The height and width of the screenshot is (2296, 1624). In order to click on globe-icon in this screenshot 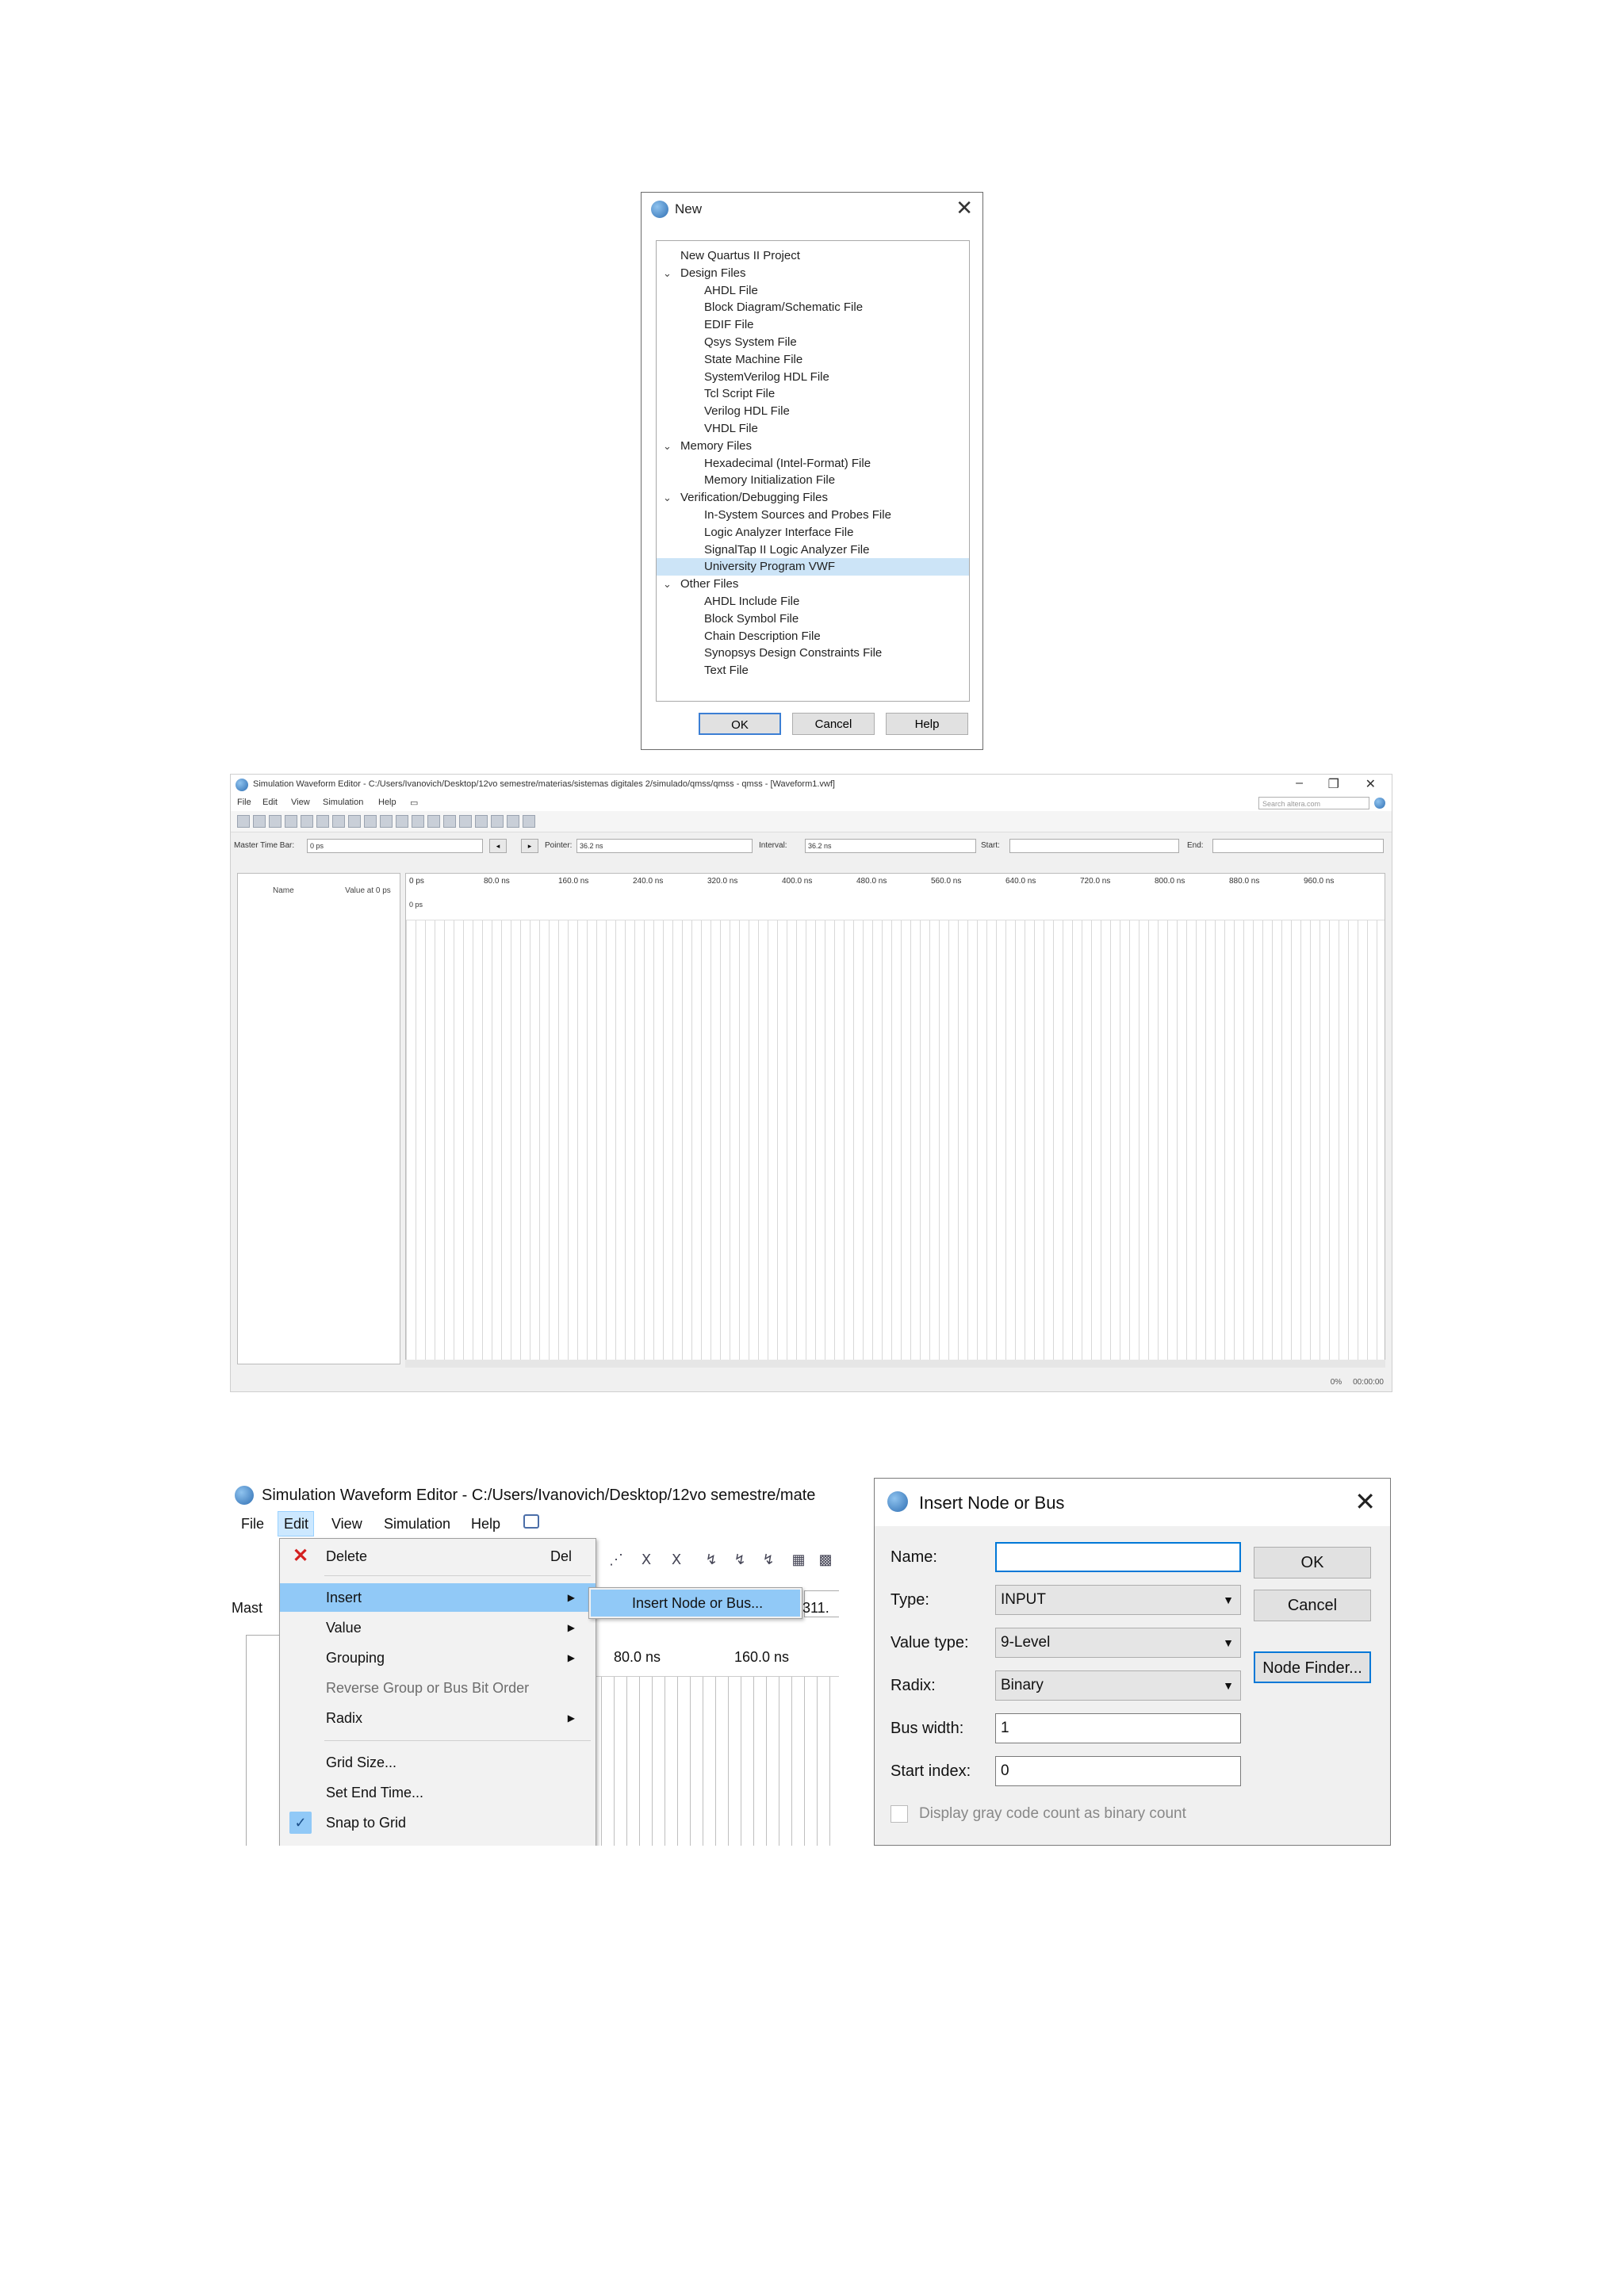, I will do `click(1379, 804)`.